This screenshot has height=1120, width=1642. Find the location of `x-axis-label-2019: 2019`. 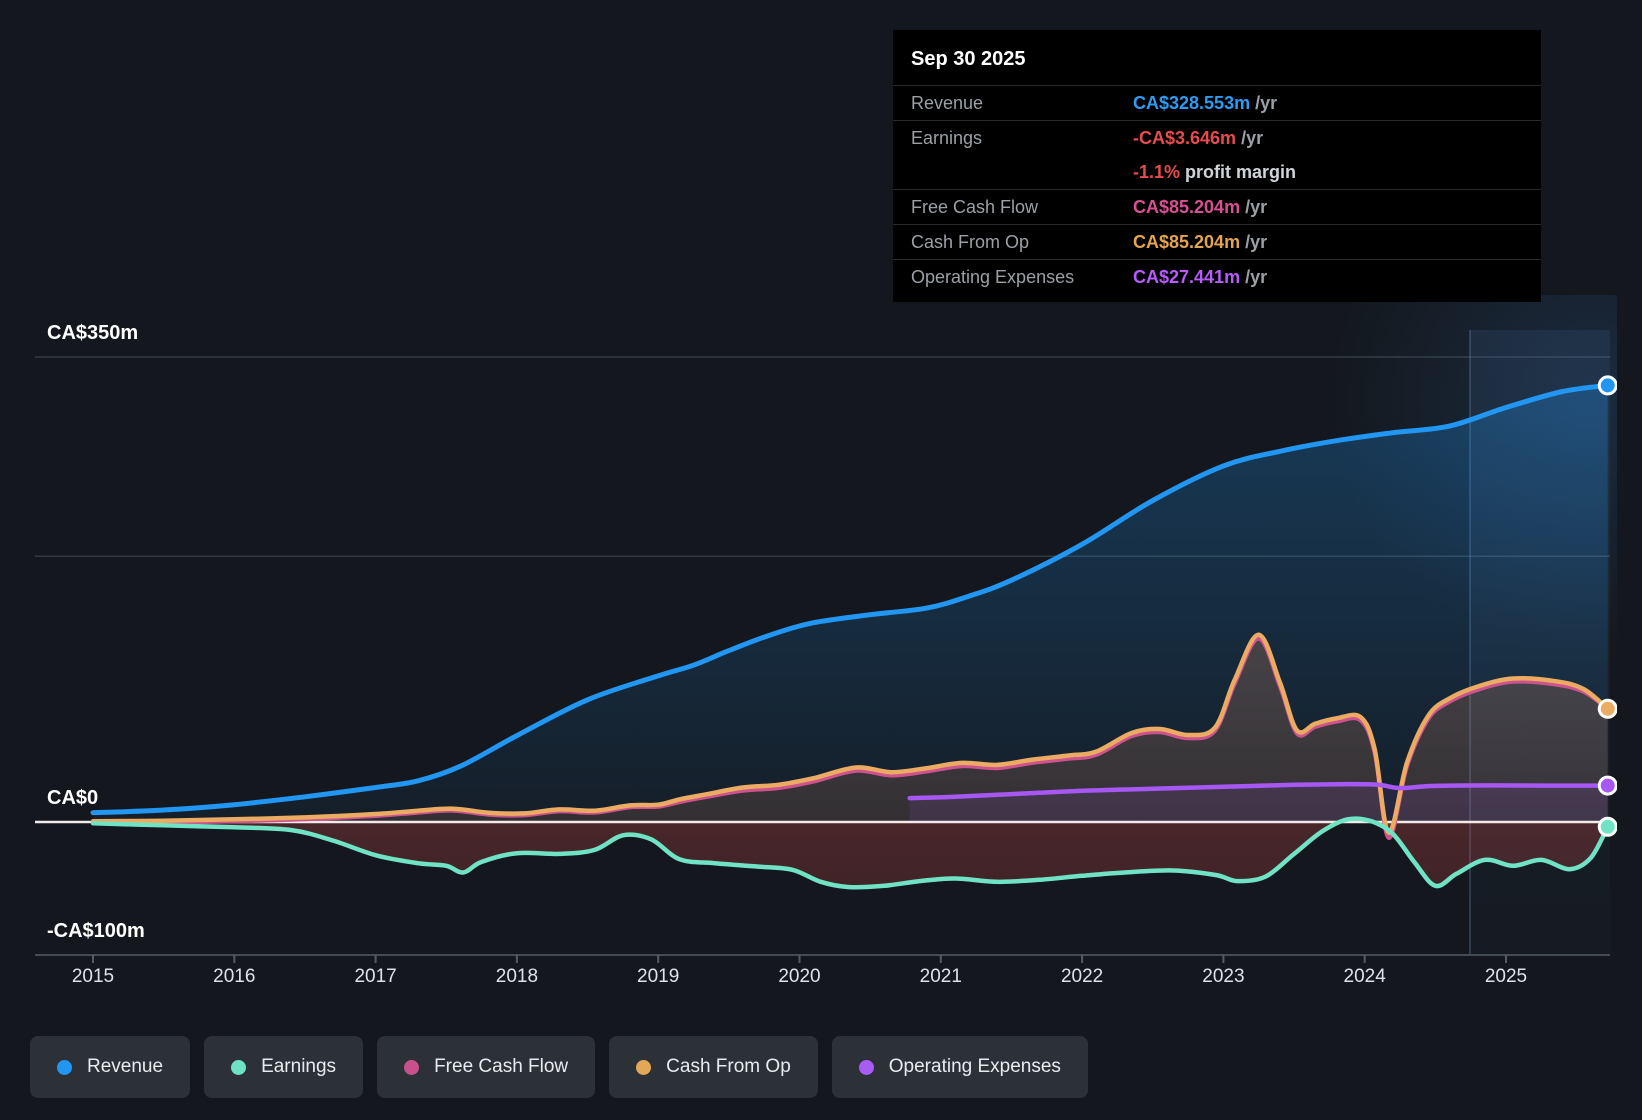

x-axis-label-2019: 2019 is located at coordinates (658, 976).